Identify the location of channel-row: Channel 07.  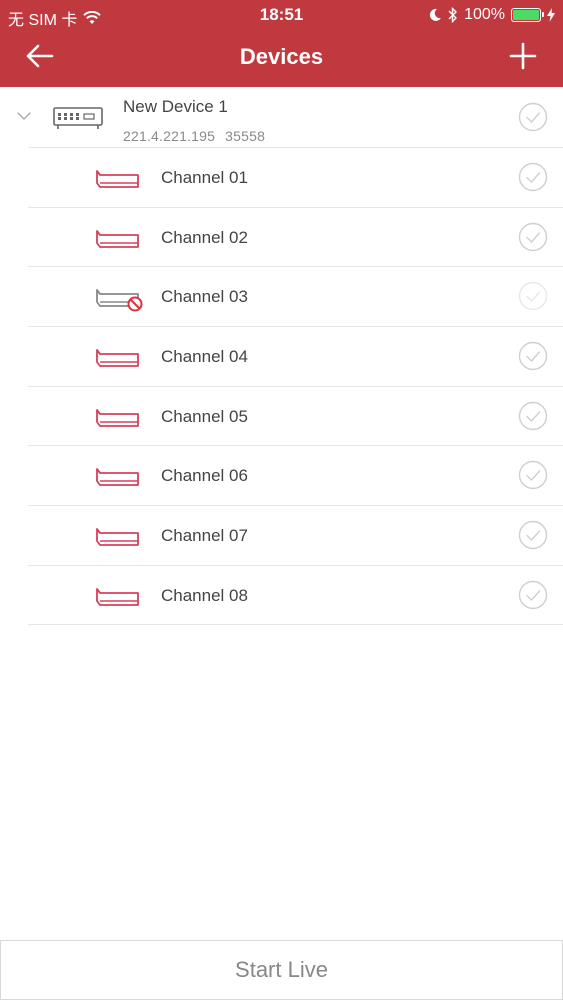
(295, 535).